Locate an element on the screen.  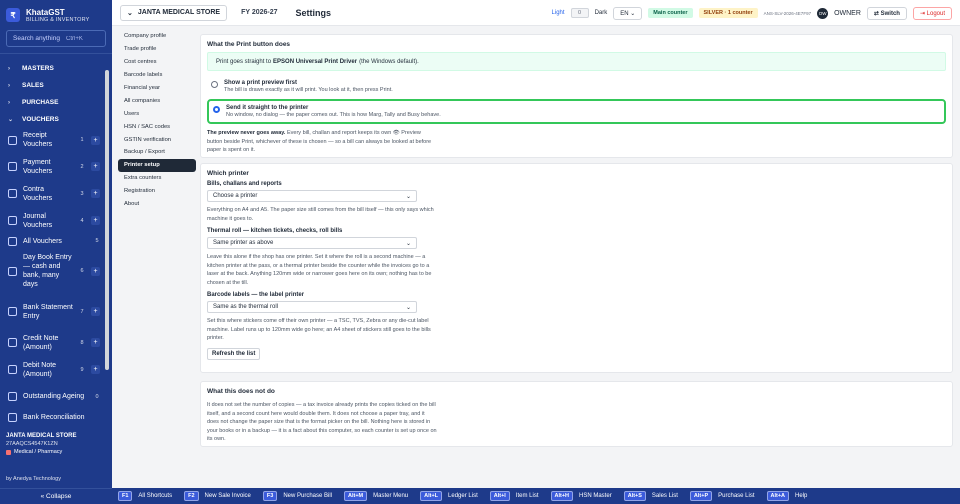
language-select: EN ⌄ is located at coordinates (628, 13).